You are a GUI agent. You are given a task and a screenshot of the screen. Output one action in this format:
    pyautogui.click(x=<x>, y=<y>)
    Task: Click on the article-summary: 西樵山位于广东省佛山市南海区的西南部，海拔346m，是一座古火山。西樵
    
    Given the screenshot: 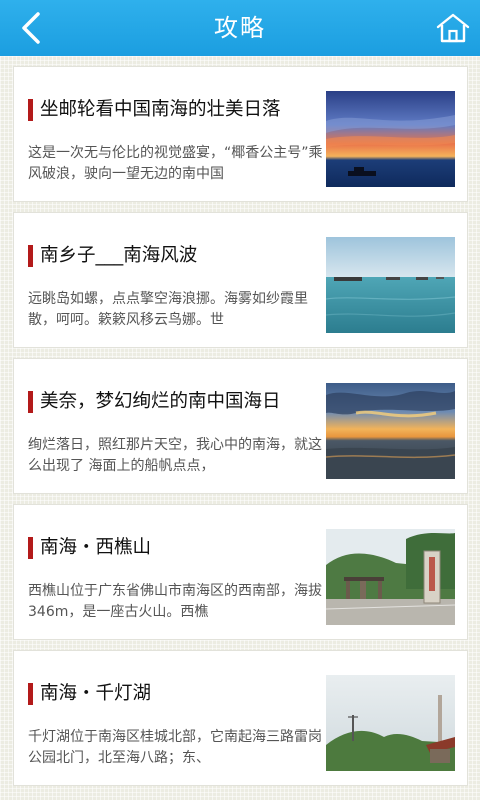 What is the action you would take?
    pyautogui.click(x=175, y=601)
    